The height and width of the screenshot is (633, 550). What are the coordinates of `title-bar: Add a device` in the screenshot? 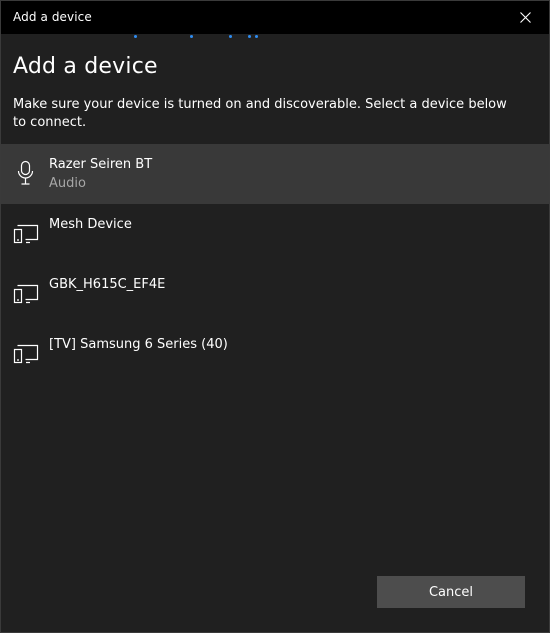 It's located at (275, 17).